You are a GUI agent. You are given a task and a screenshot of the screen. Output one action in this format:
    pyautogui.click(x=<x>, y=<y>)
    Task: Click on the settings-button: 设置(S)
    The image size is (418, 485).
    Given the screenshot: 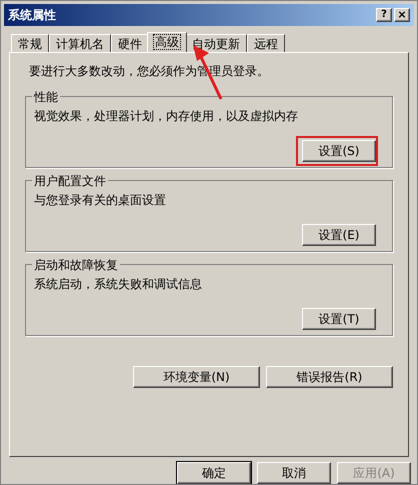 What is the action you would take?
    pyautogui.click(x=339, y=151)
    